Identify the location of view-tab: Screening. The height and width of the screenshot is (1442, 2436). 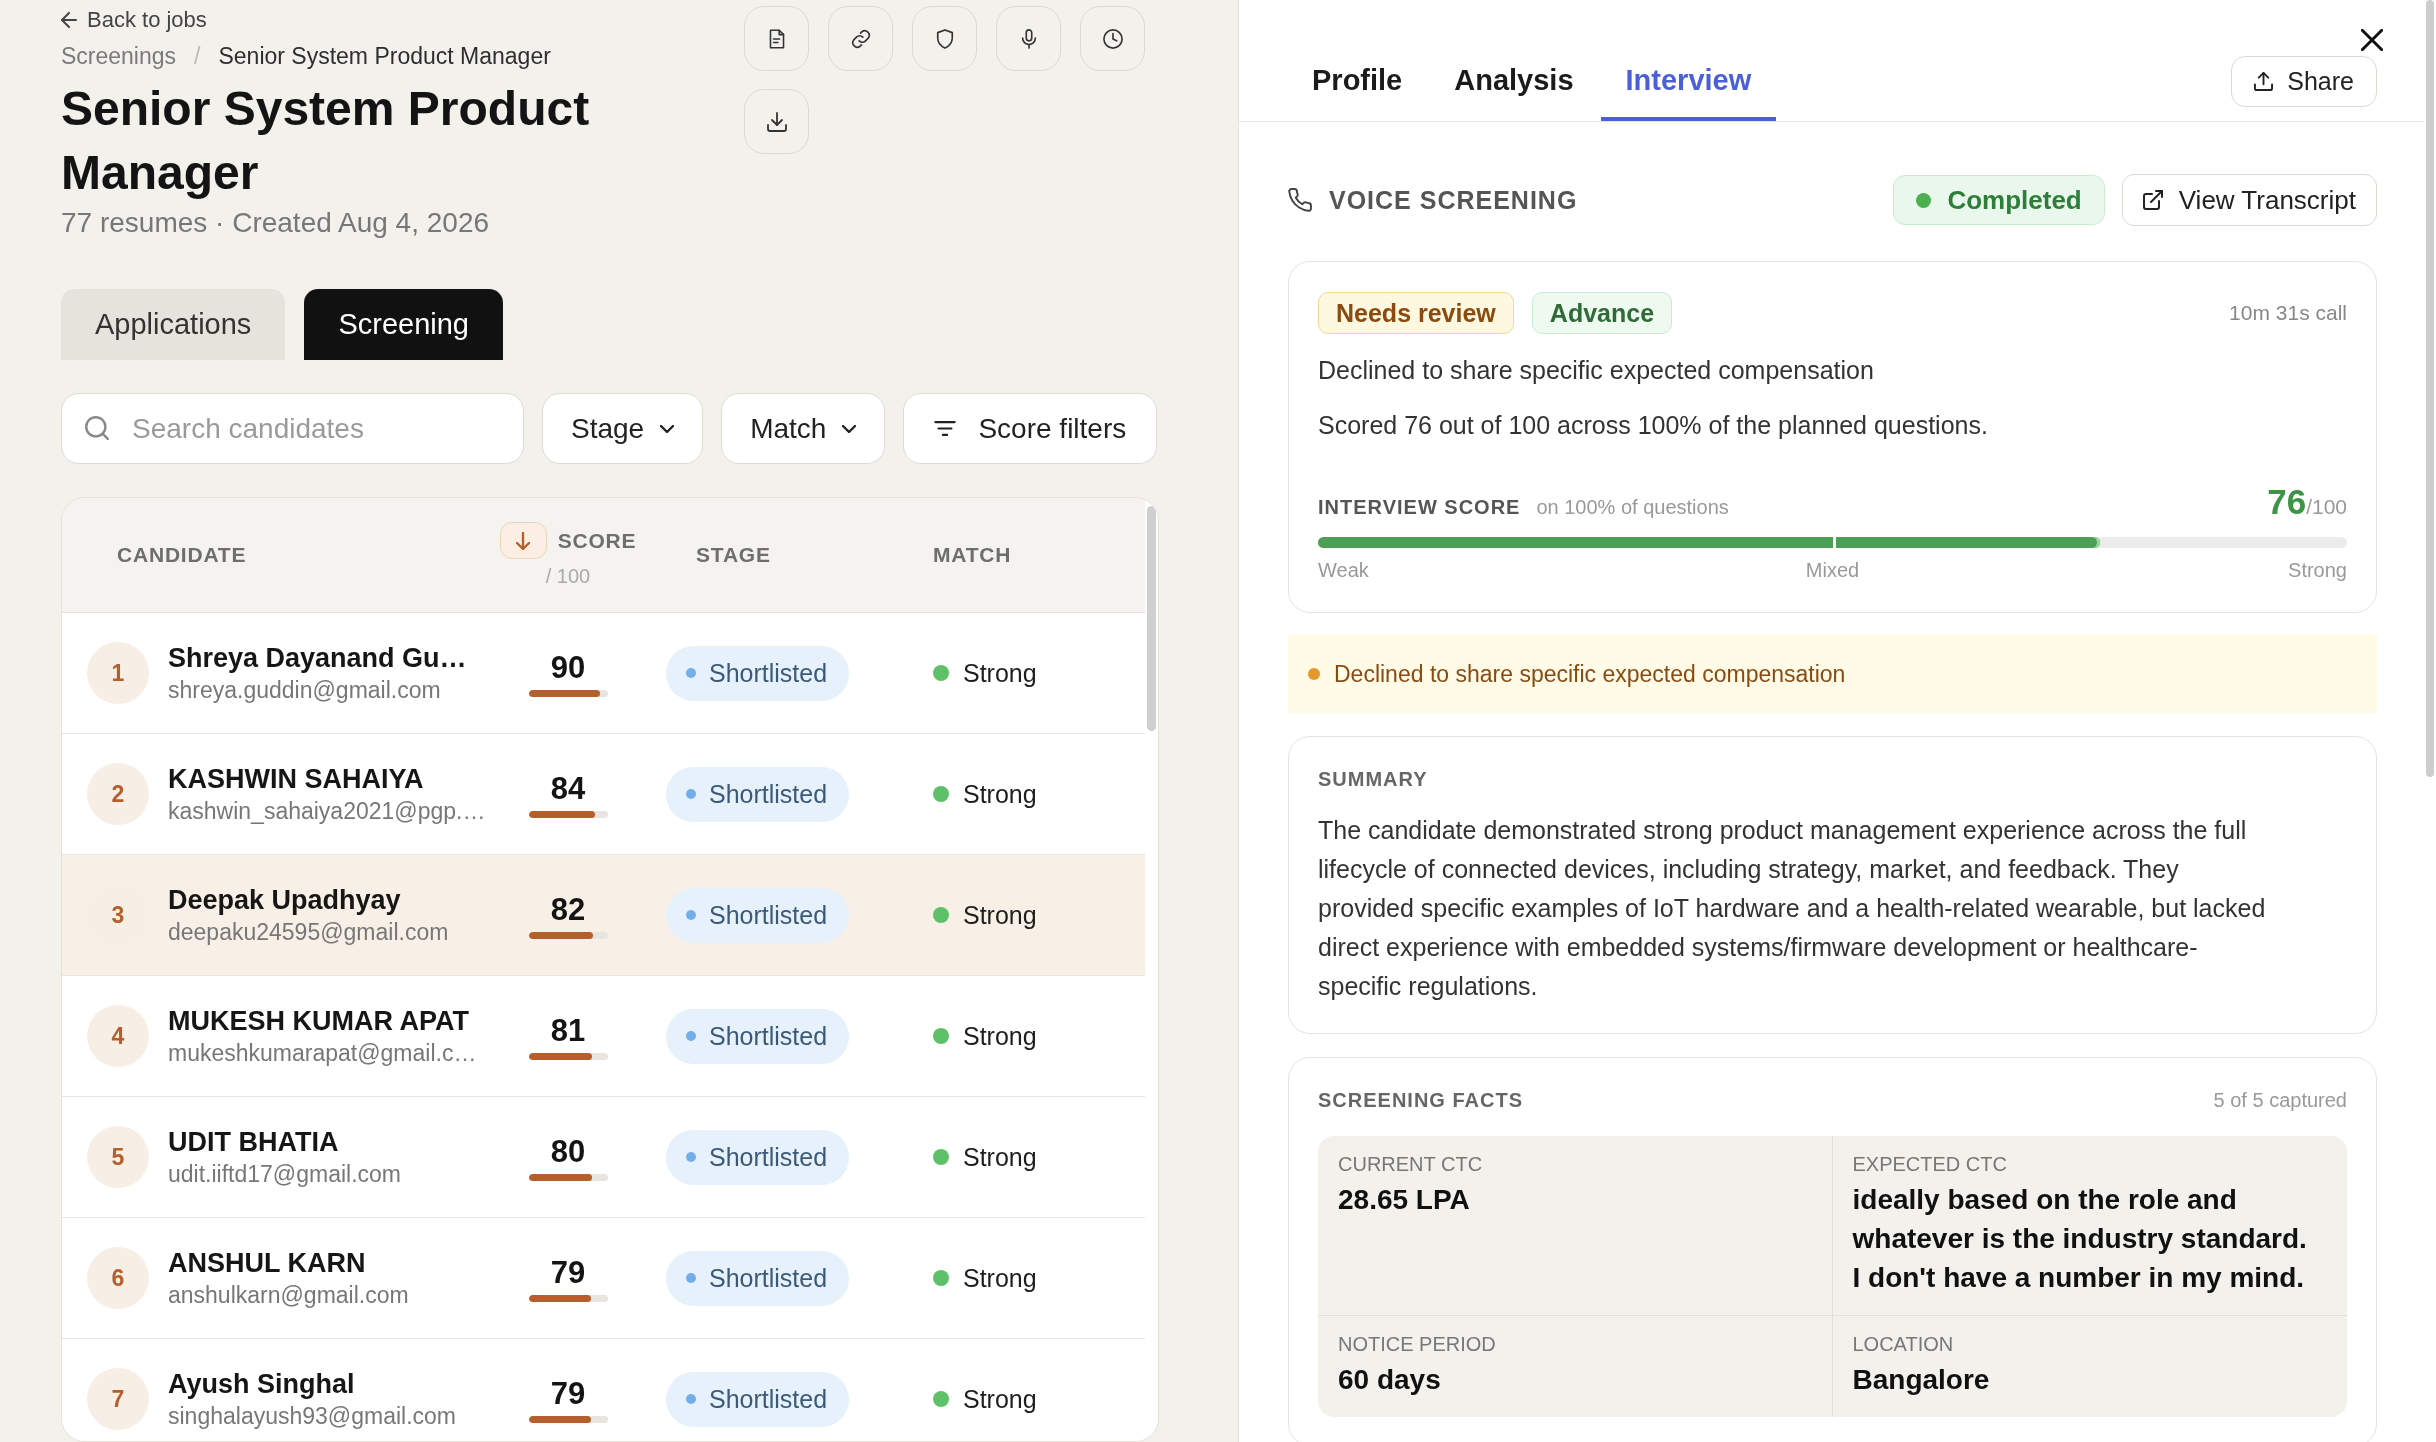
(403, 324).